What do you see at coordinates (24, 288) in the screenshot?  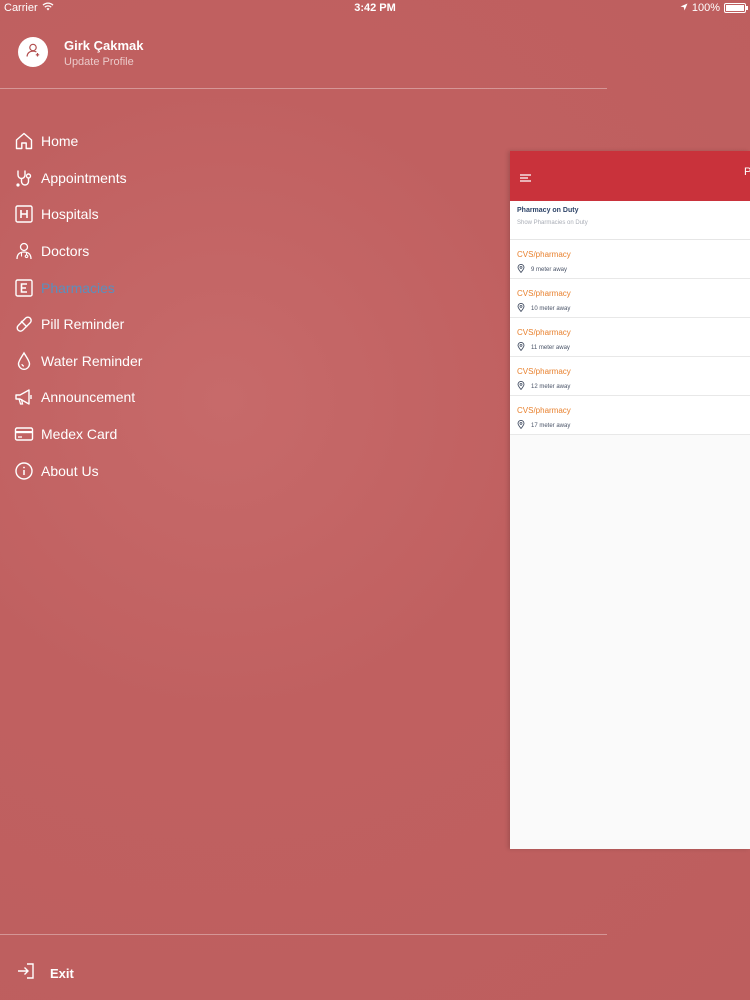 I see `pharmacy-icon` at bounding box center [24, 288].